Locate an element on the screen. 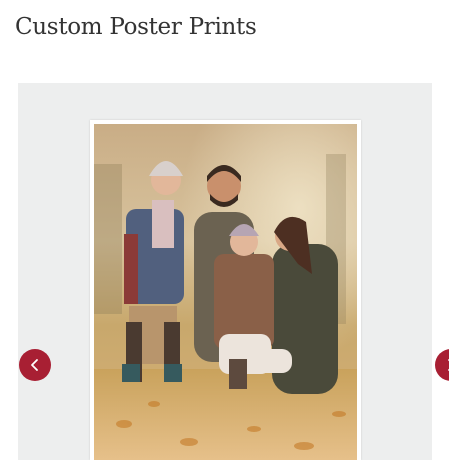  chevron-left-icon is located at coordinates (34, 365).